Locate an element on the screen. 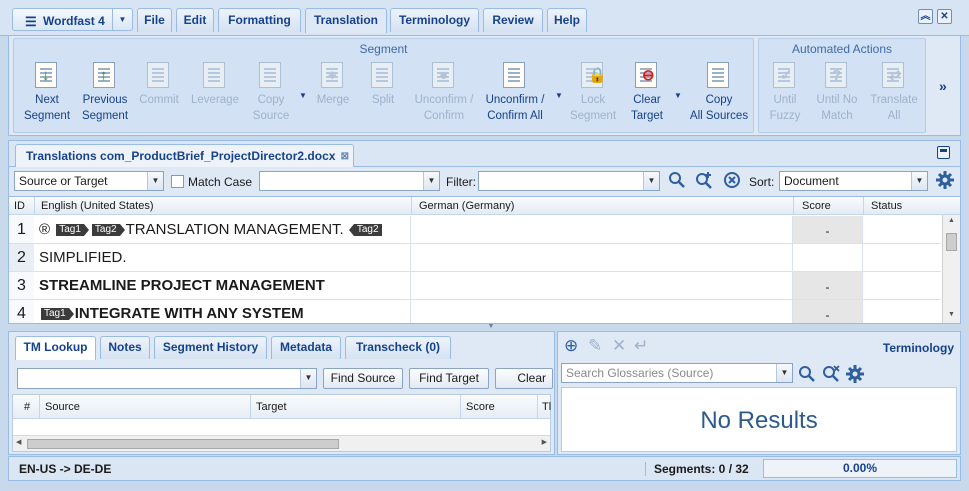 This screenshot has width=969, height=491. tm-column-target: Target is located at coordinates (271, 407).